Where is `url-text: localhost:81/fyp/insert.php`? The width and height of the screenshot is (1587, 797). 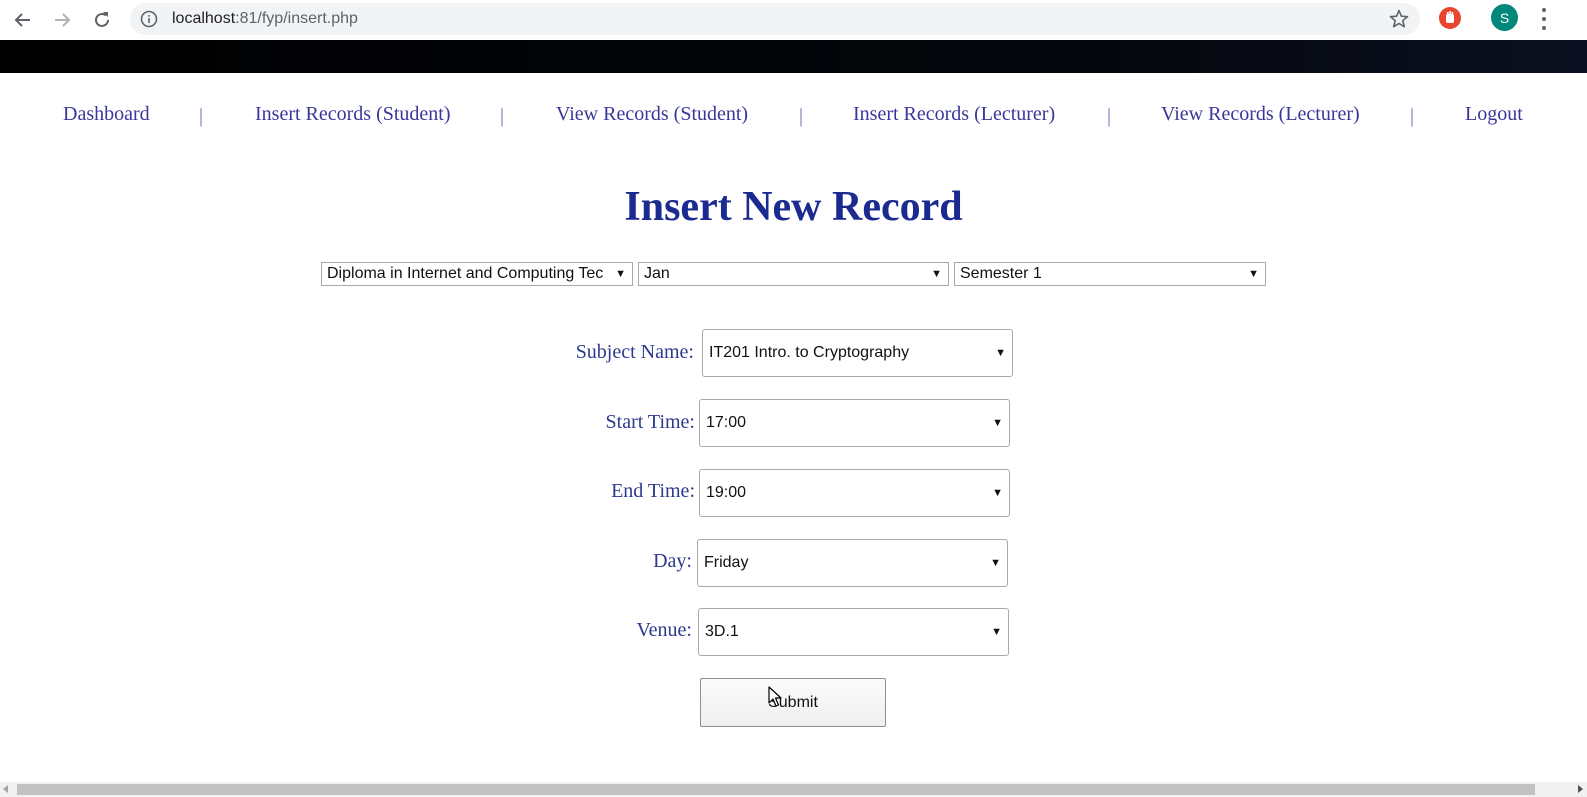
url-text: localhost:81/fyp/insert.php is located at coordinates (265, 19).